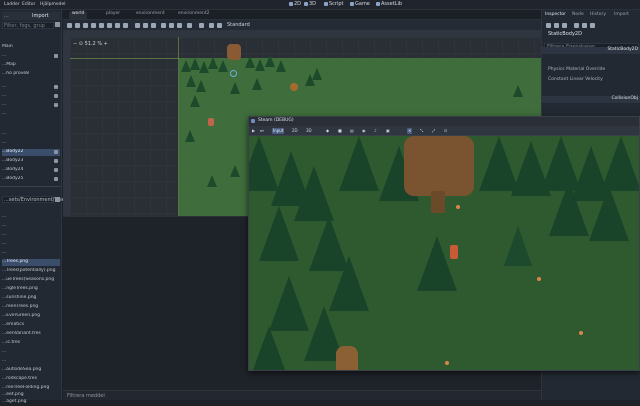 The width and height of the screenshot is (640, 406). I want to click on scene-tree-item: ...Map, so click(31, 65).